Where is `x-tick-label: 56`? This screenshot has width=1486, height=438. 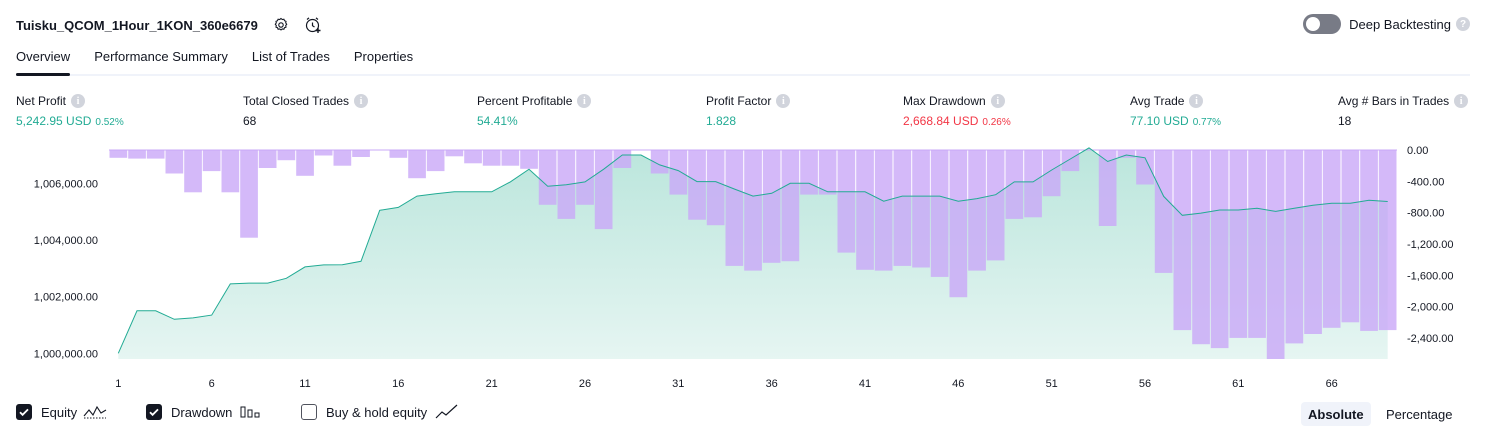 x-tick-label: 56 is located at coordinates (1145, 384).